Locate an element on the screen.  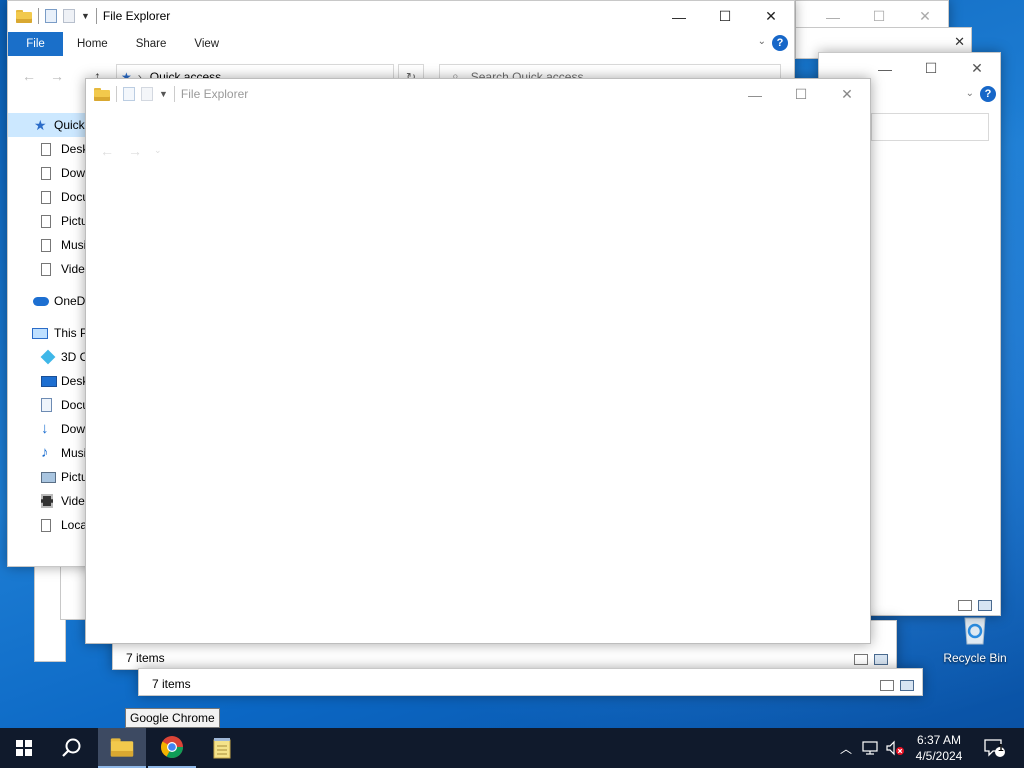
search-button is located at coordinates (72, 748).